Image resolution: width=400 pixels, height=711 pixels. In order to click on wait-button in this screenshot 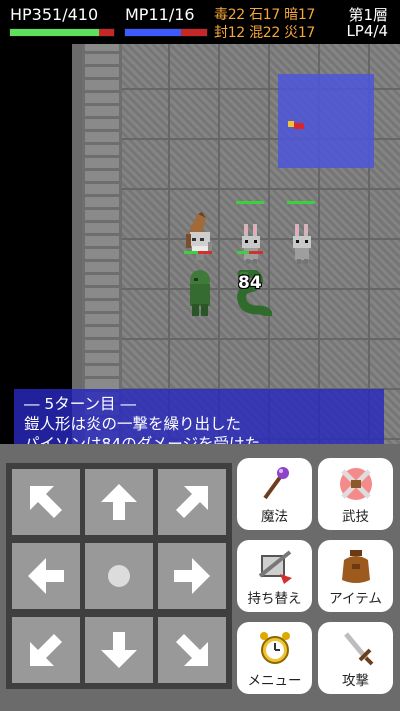, I will do `click(119, 576)`.